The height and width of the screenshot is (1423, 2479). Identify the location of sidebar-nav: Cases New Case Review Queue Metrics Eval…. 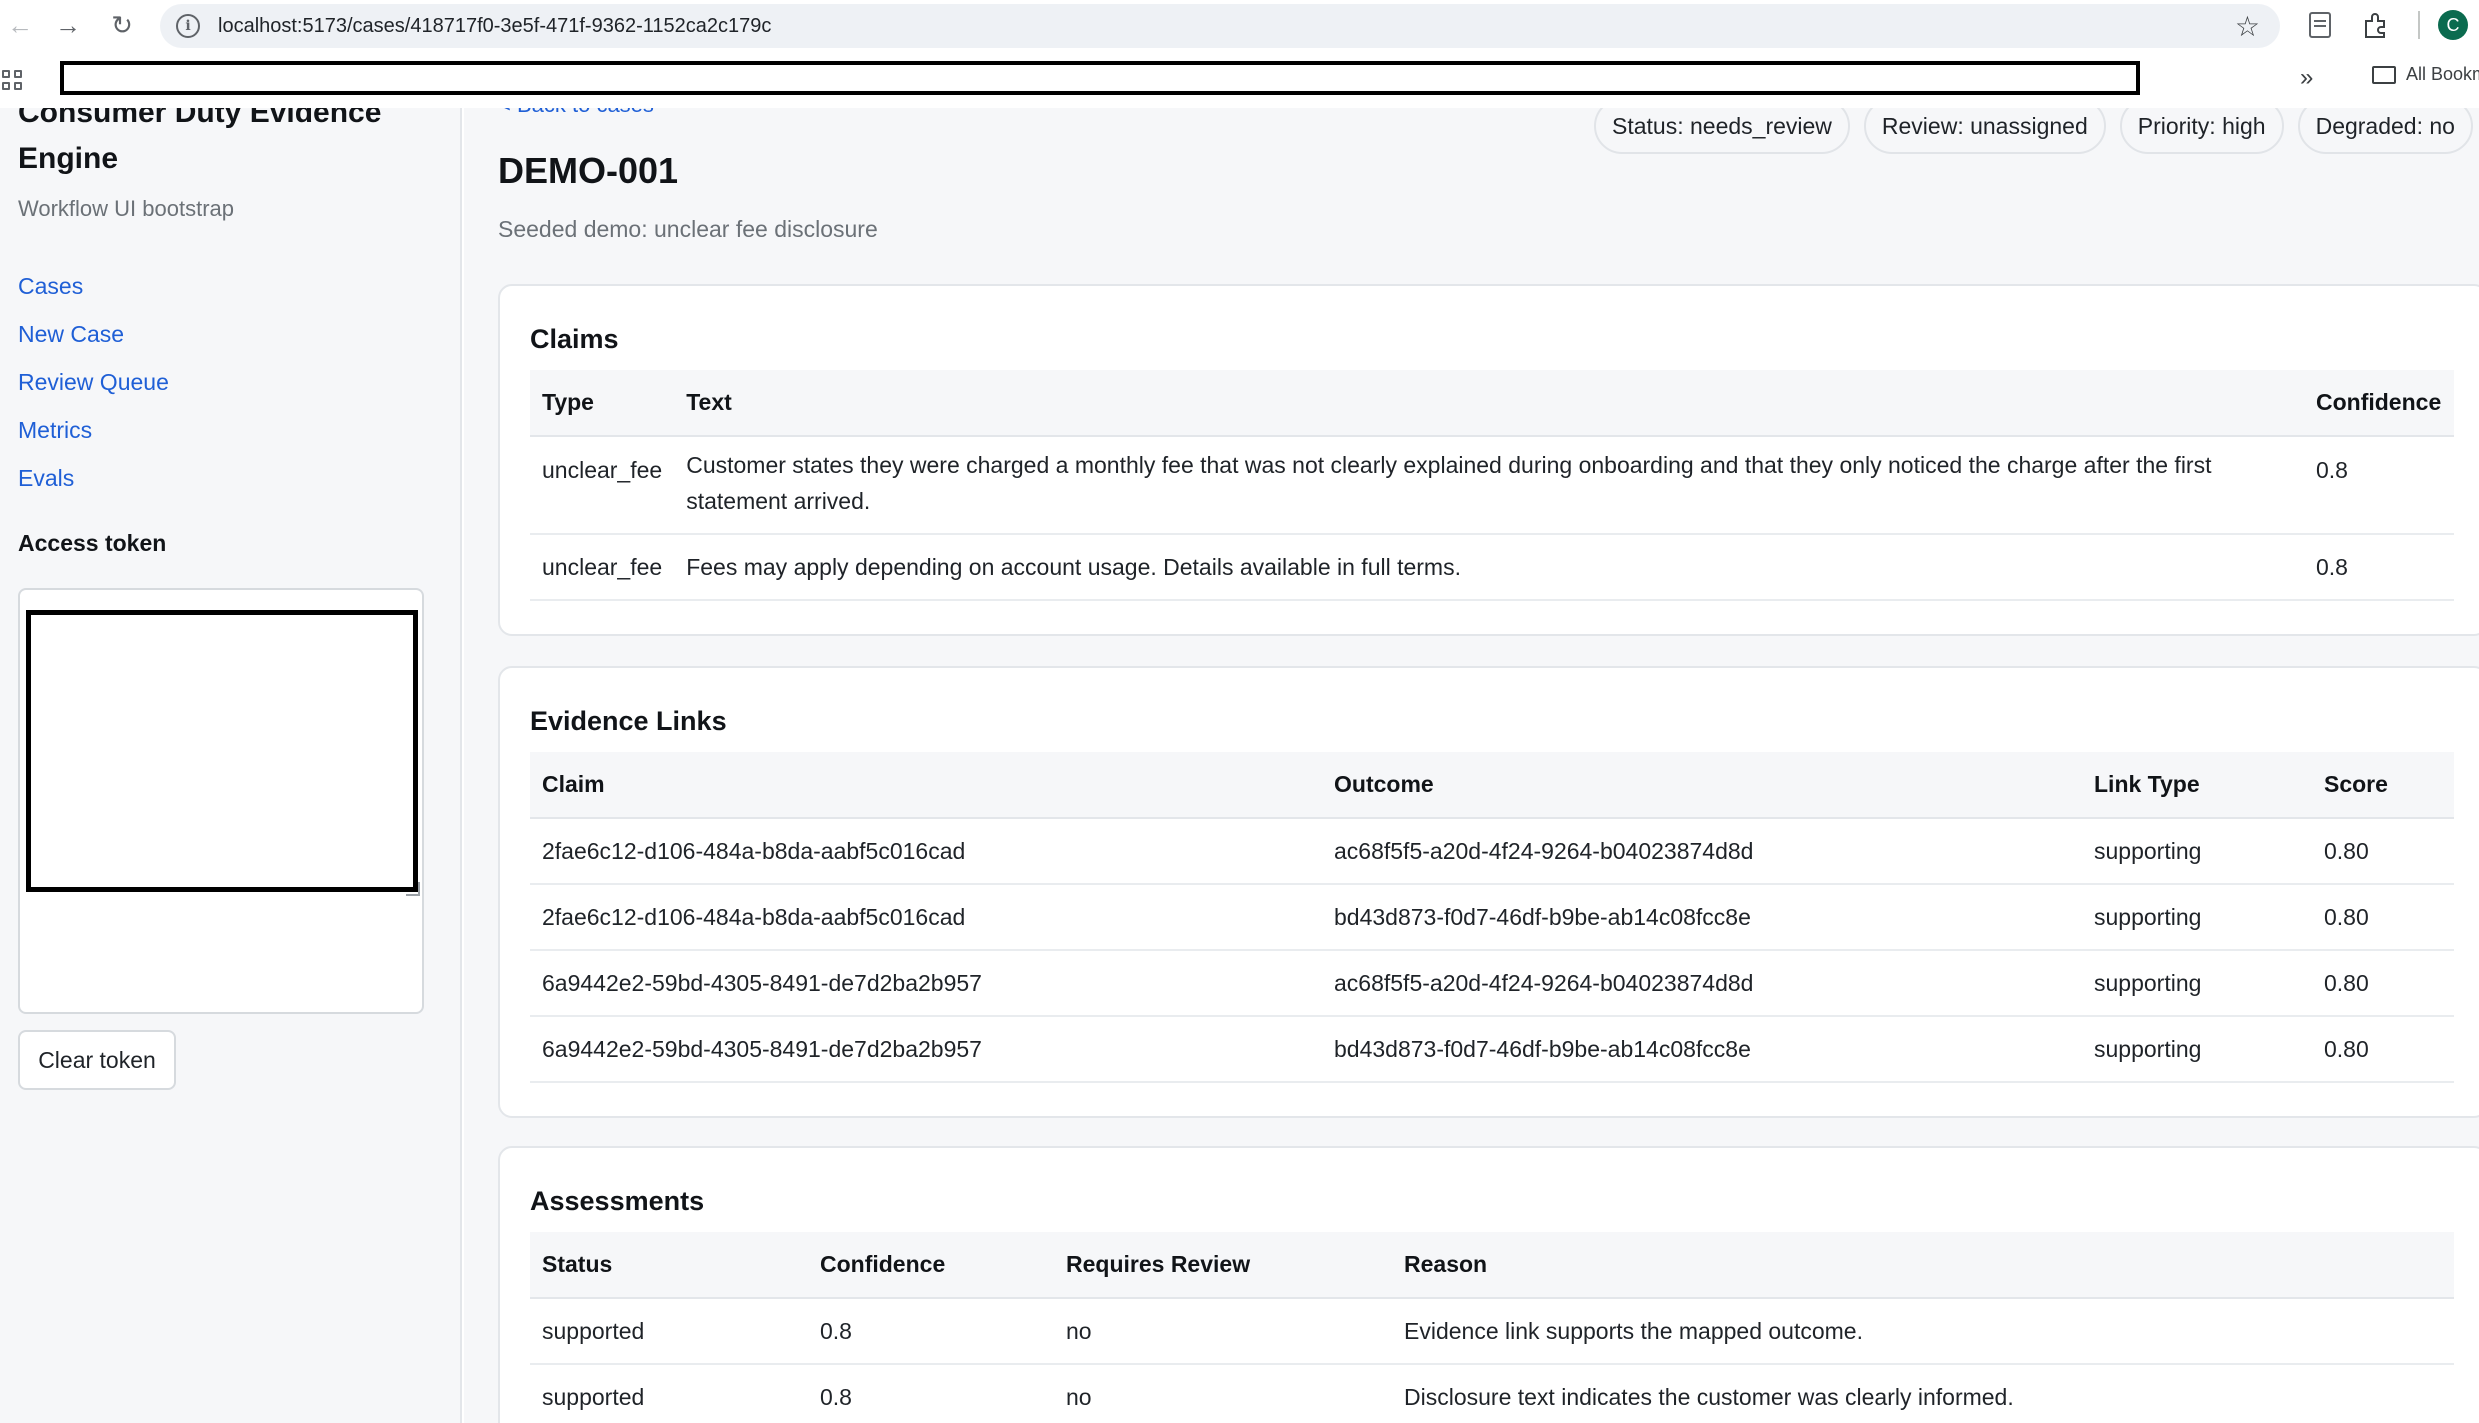
(93, 382).